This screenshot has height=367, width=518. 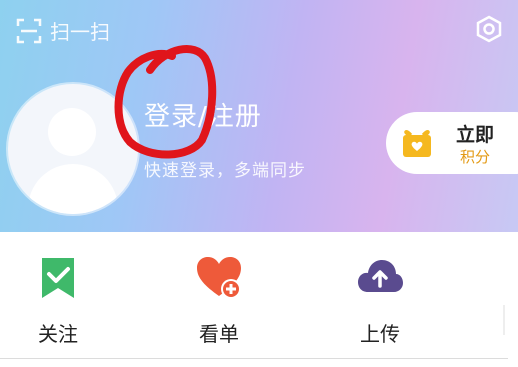 What do you see at coordinates (219, 278) in the screenshot?
I see `heart-plus-icon` at bounding box center [219, 278].